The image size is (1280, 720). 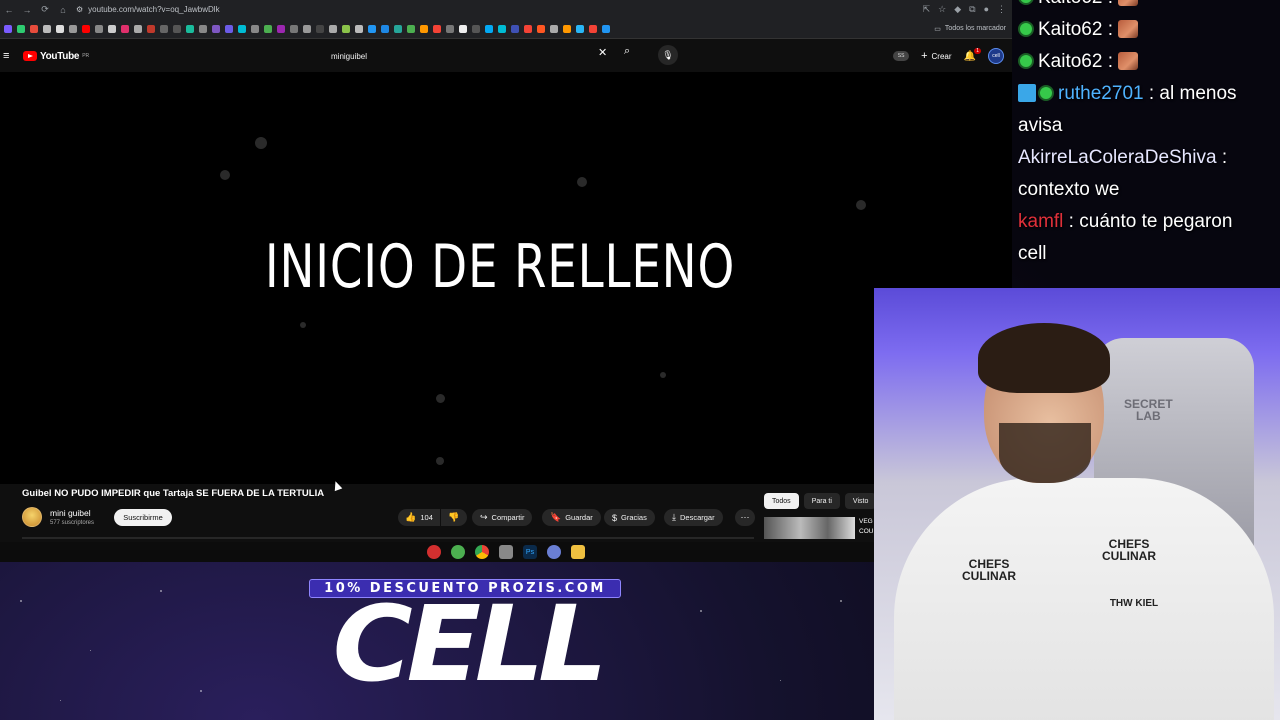 What do you see at coordinates (434, 552) in the screenshot?
I see `obs-icon` at bounding box center [434, 552].